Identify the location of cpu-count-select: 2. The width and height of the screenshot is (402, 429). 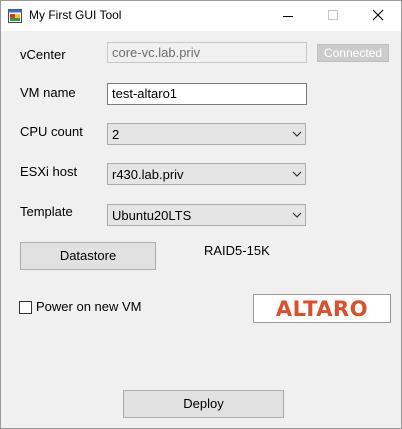
(206, 134).